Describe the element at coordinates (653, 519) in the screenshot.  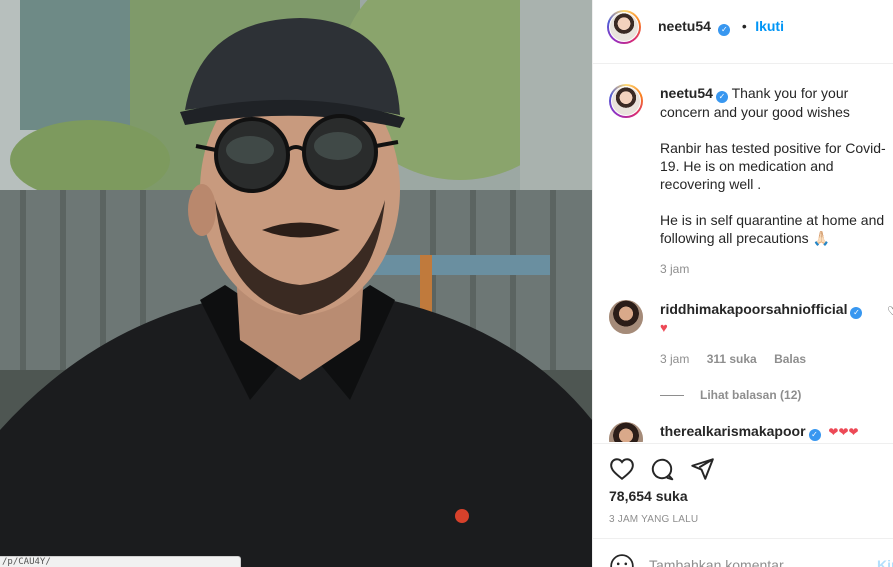
I see `post-time-ago: 3 JAM YANG LALU` at that location.